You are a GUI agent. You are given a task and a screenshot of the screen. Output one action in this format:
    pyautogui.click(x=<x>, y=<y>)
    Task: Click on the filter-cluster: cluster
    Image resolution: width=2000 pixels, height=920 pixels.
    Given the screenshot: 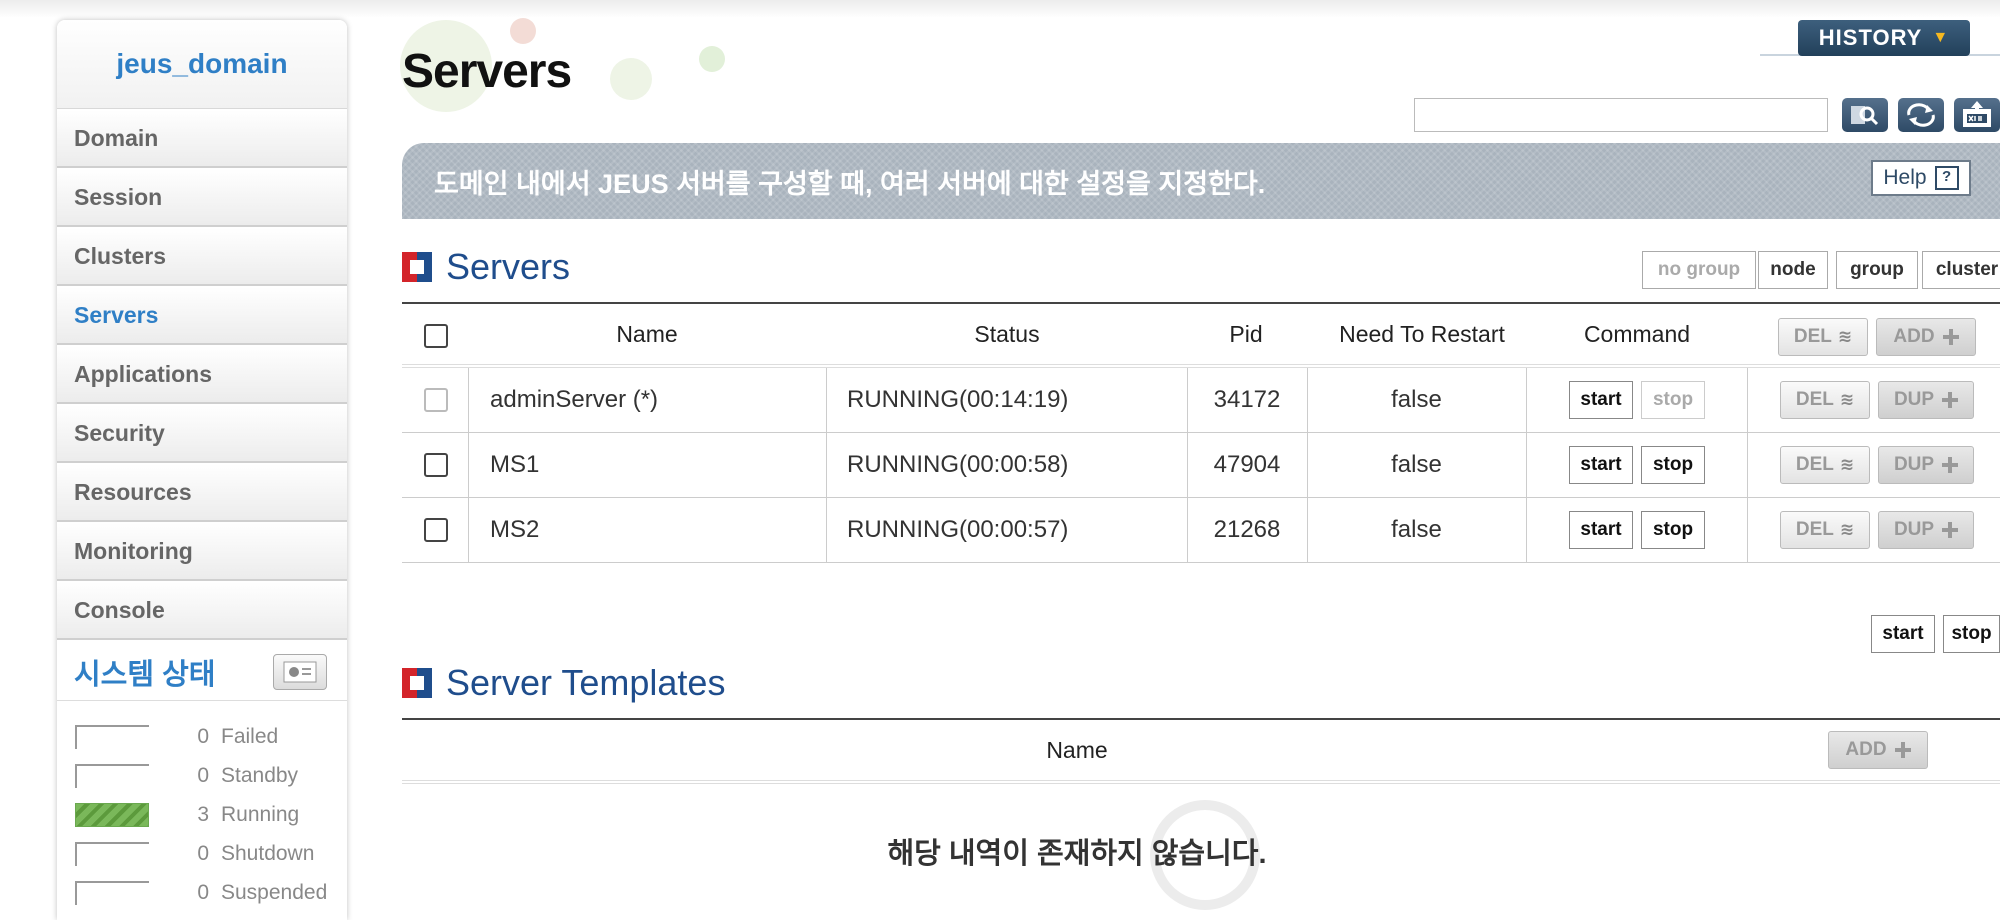 What is the action you would take?
    pyautogui.click(x=1961, y=270)
    